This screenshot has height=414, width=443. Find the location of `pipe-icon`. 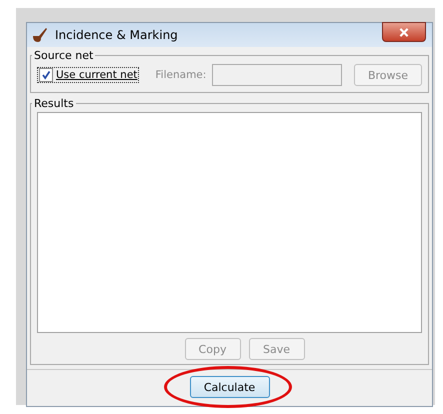

pipe-icon is located at coordinates (40, 35).